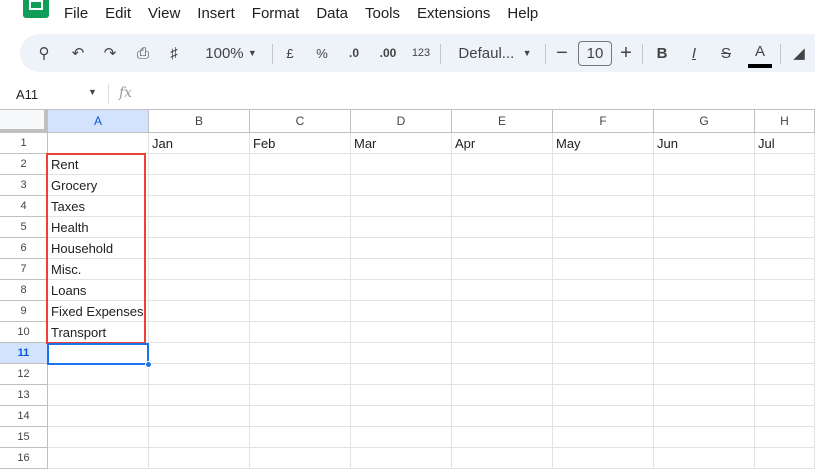  What do you see at coordinates (199, 353) in the screenshot?
I see `cell-b11` at bounding box center [199, 353].